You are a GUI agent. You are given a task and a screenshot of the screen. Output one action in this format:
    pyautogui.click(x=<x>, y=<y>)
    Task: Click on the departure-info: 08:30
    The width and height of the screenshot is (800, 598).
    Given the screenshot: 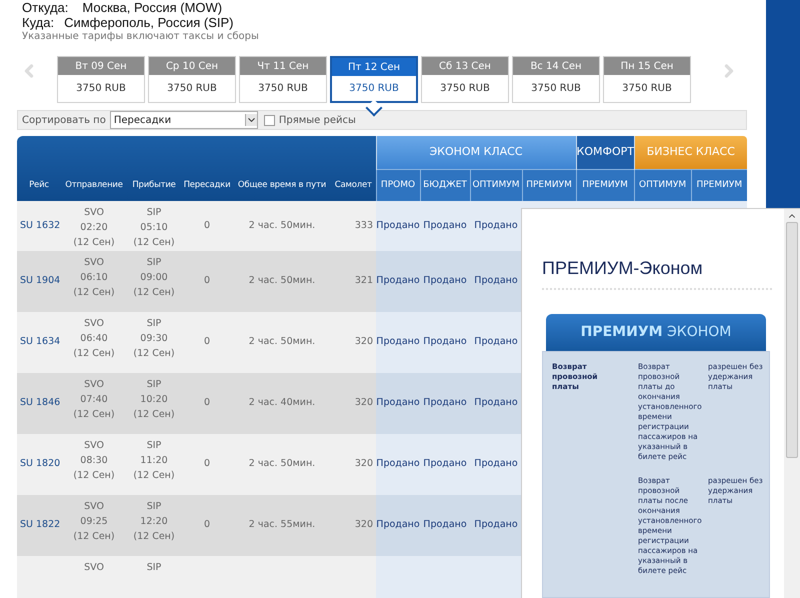 What is the action you would take?
    pyautogui.click(x=94, y=461)
    